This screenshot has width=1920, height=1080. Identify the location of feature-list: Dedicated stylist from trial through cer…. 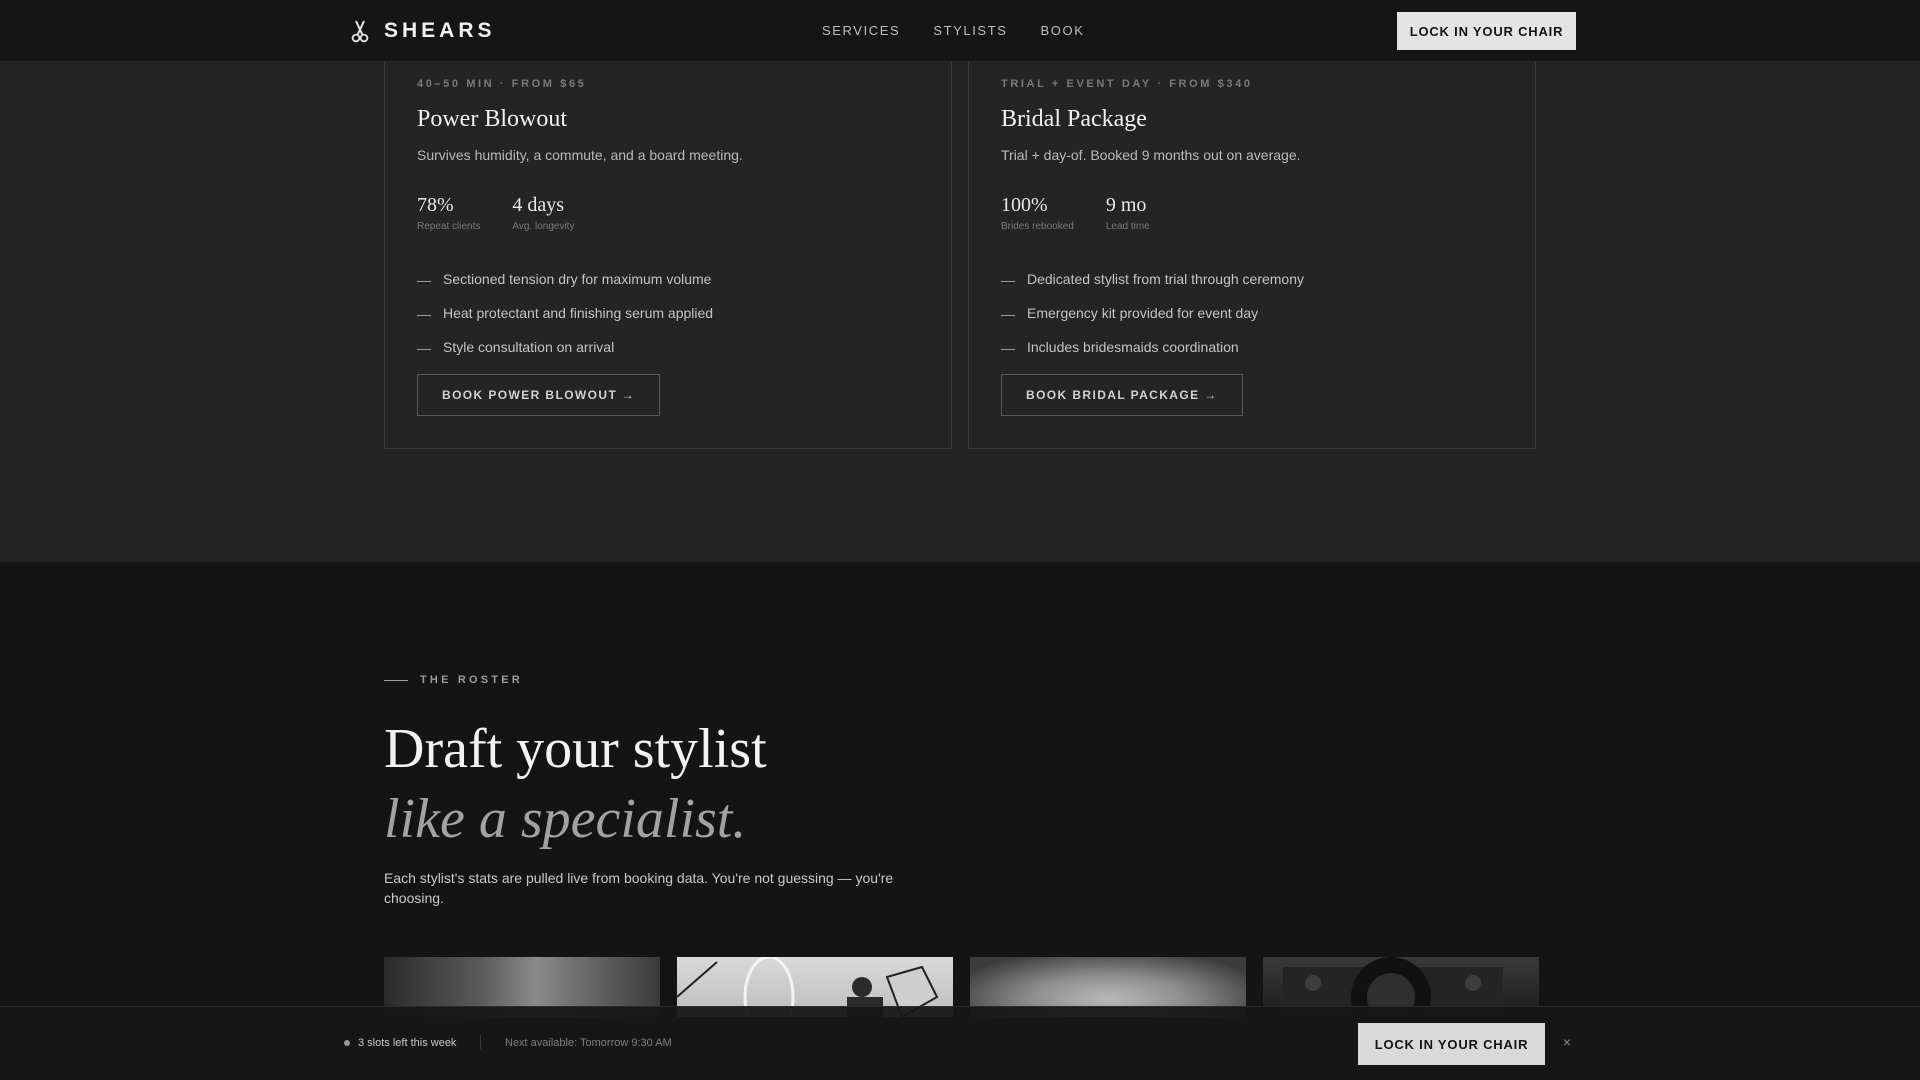
(1152, 313).